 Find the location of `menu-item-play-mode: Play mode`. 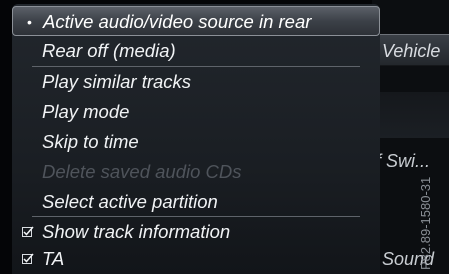

menu-item-play-mode: Play mode is located at coordinates (196, 112).